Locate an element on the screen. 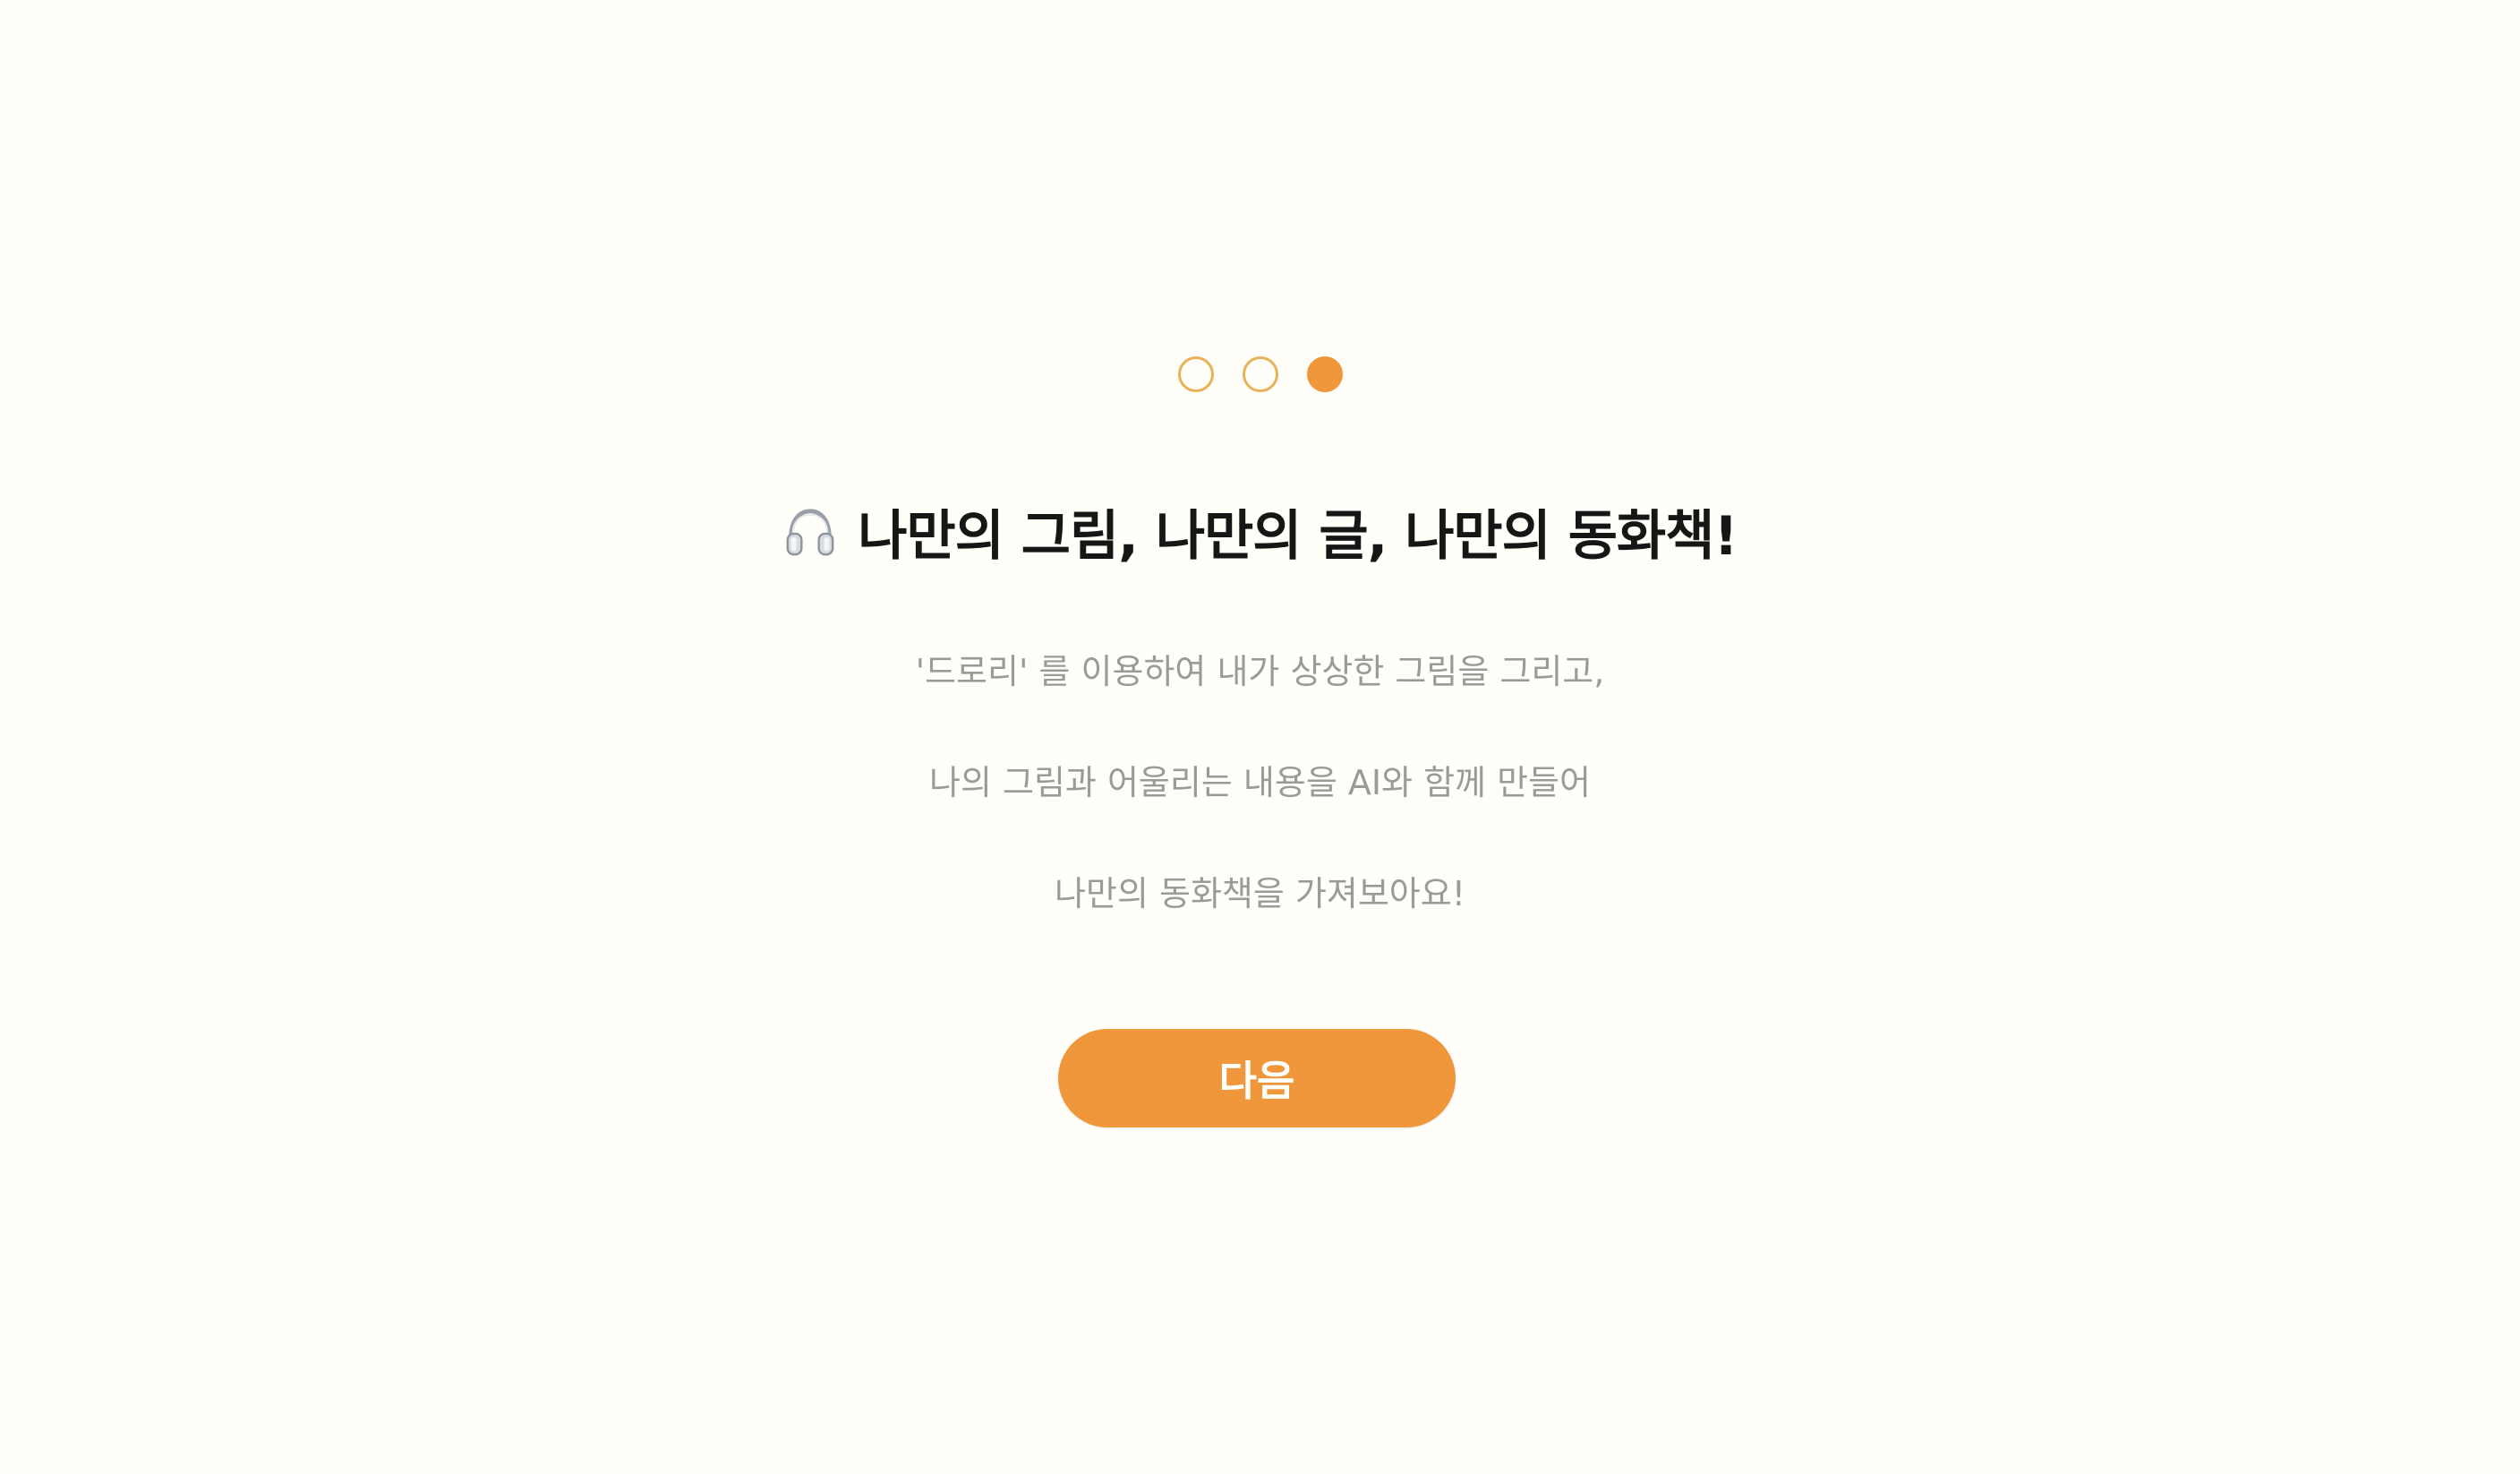 This screenshot has width=2520, height=1474. description-line-2: 나의 그림과 어울리는 내용을 AI와 함께 만들어 is located at coordinates (1260, 782).